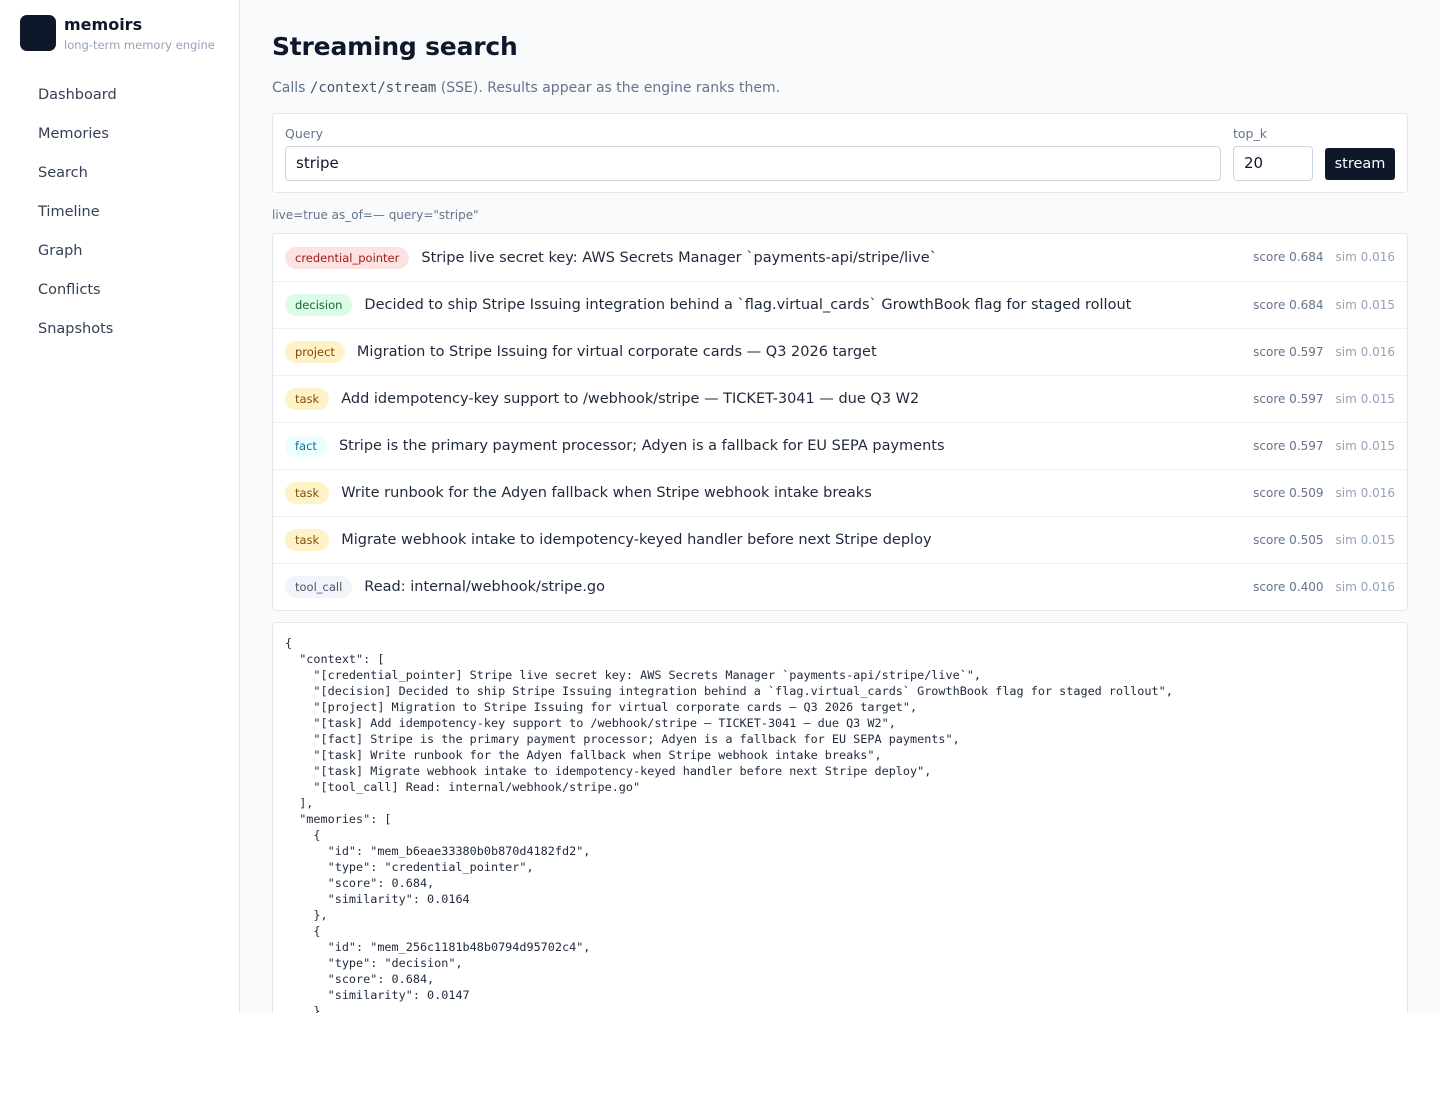 The height and width of the screenshot is (1100, 1440). I want to click on sidebar-item-dashboard: Dashboard, so click(120, 95).